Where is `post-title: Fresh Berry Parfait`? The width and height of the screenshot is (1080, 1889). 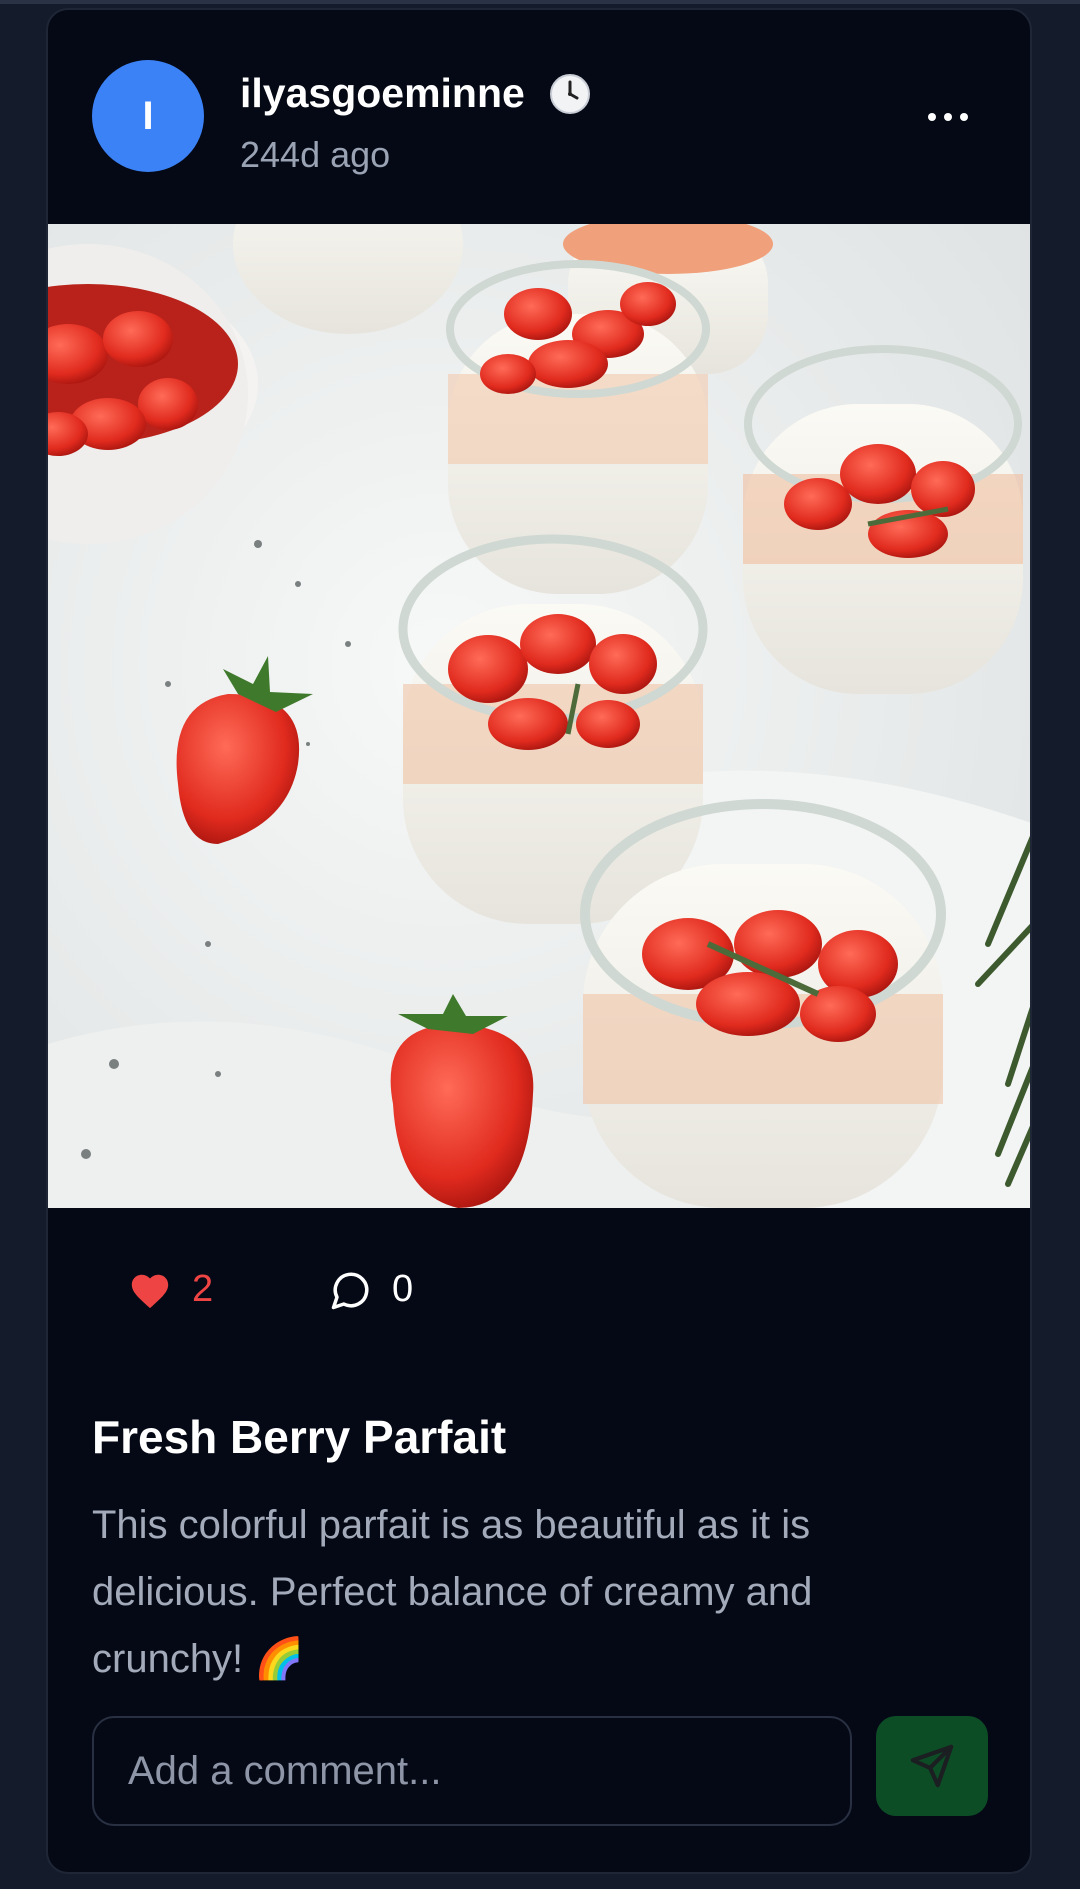 post-title: Fresh Berry Parfait is located at coordinates (299, 1437).